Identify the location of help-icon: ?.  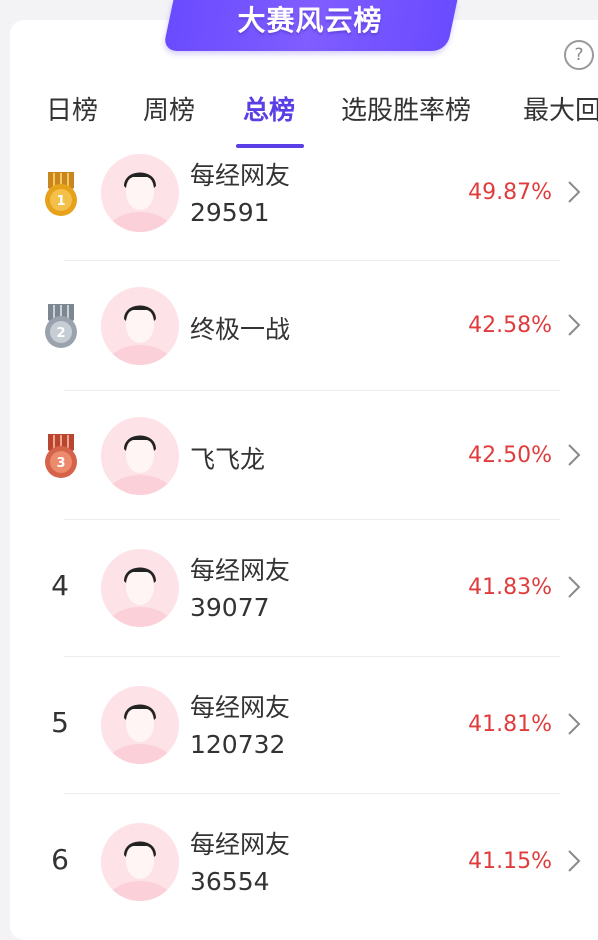
(579, 55).